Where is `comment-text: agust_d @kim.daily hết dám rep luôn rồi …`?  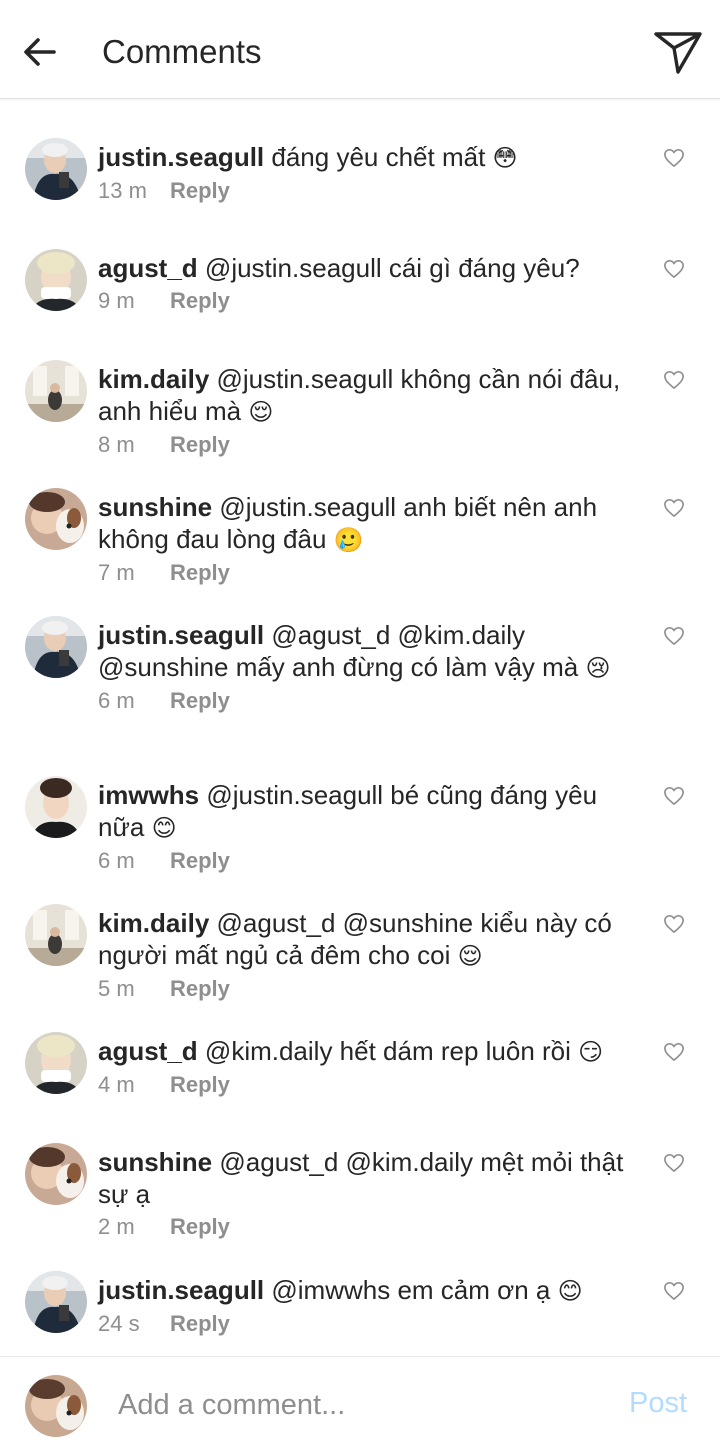 comment-text: agust_d @kim.daily hết dám rep luôn rồi … is located at coordinates (363, 1051).